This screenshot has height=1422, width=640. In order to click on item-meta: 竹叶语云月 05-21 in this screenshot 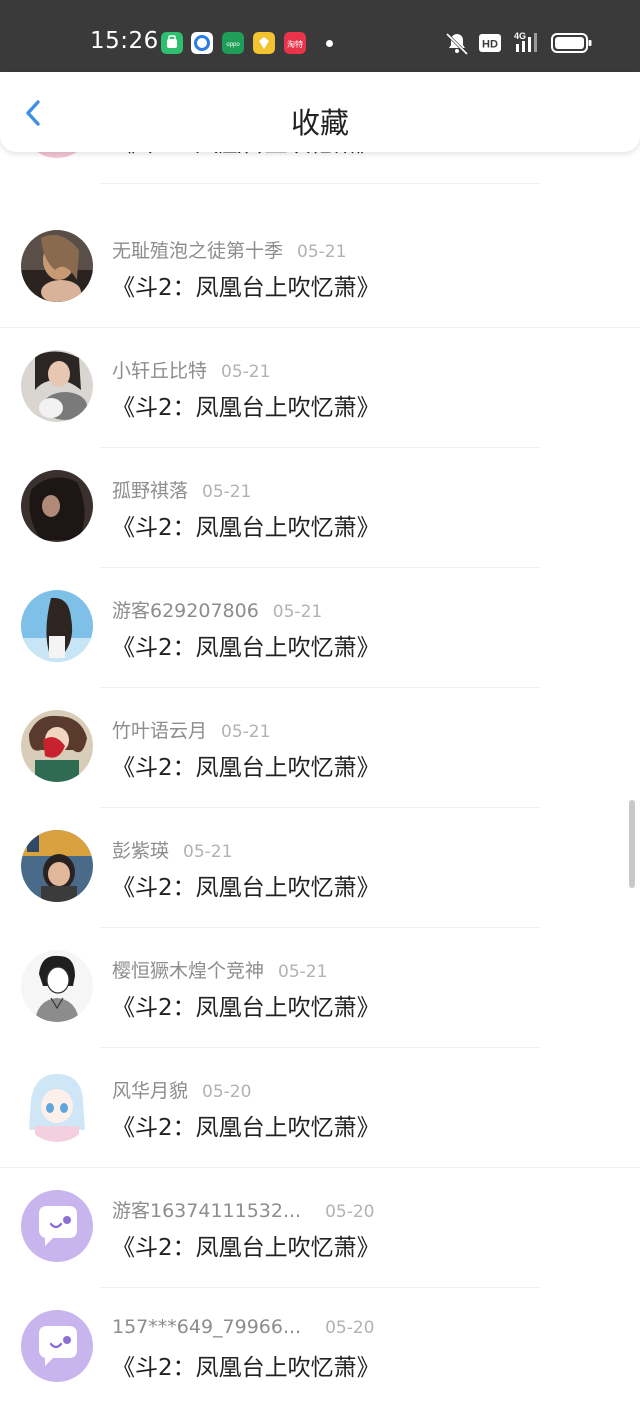, I will do `click(191, 729)`.